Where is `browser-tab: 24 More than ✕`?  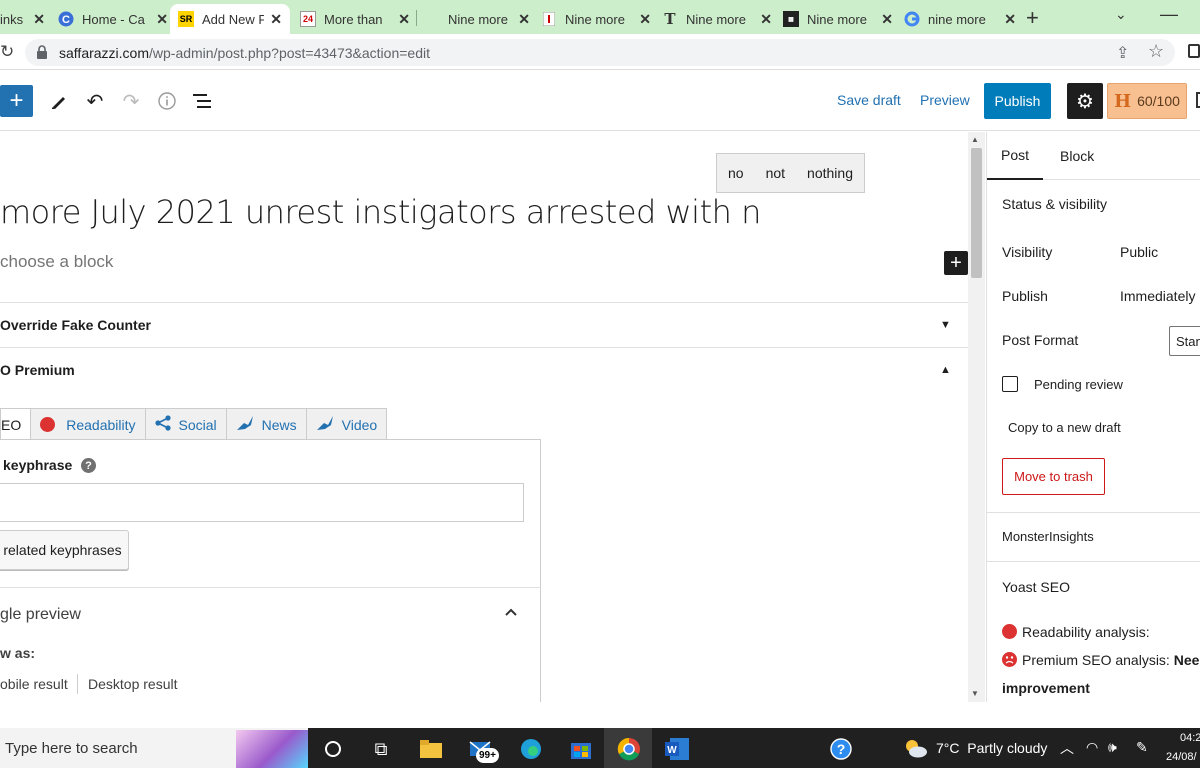 browser-tab: 24 More than ✕ is located at coordinates (355, 19).